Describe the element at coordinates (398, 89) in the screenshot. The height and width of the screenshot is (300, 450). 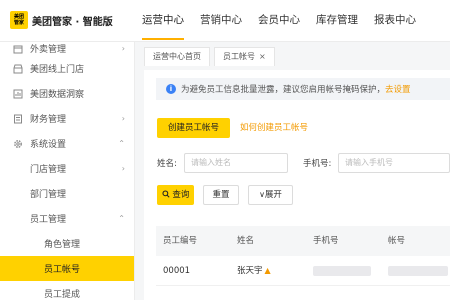
I see `notice-settings-link: 去设置` at that location.